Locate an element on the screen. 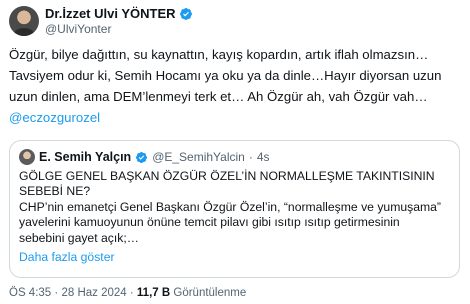  author-handle: @UlviYonter is located at coordinates (78, 29).